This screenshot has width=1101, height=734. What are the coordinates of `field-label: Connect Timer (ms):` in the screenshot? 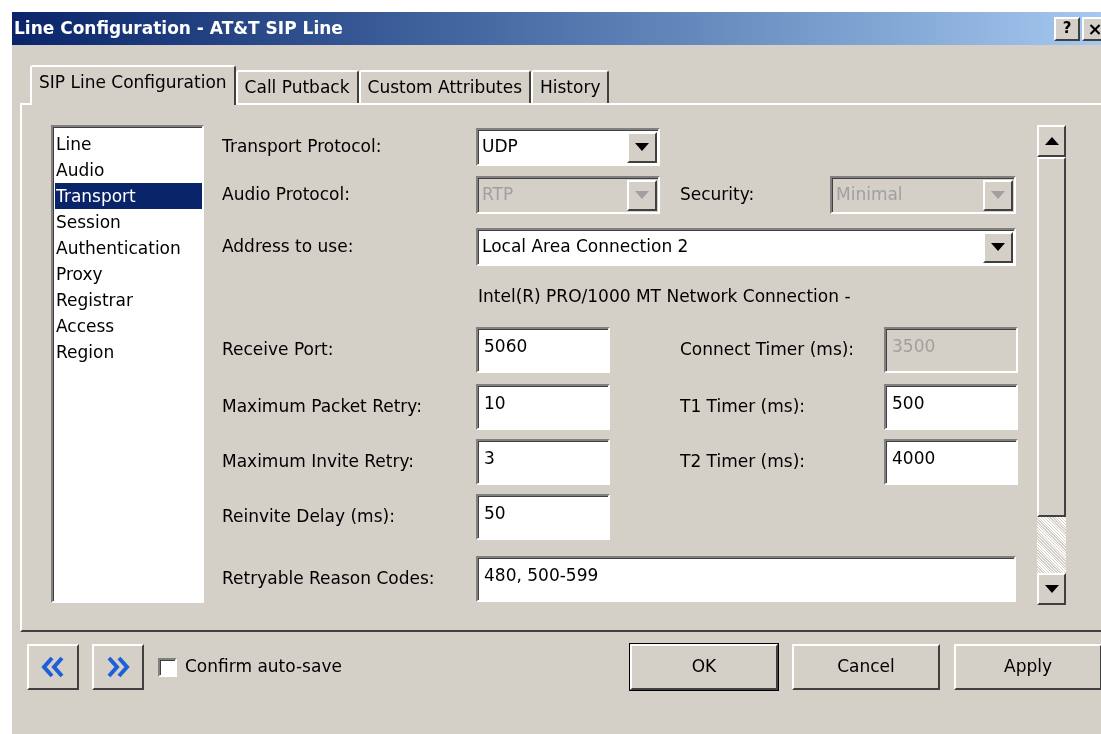 It's located at (768, 350).